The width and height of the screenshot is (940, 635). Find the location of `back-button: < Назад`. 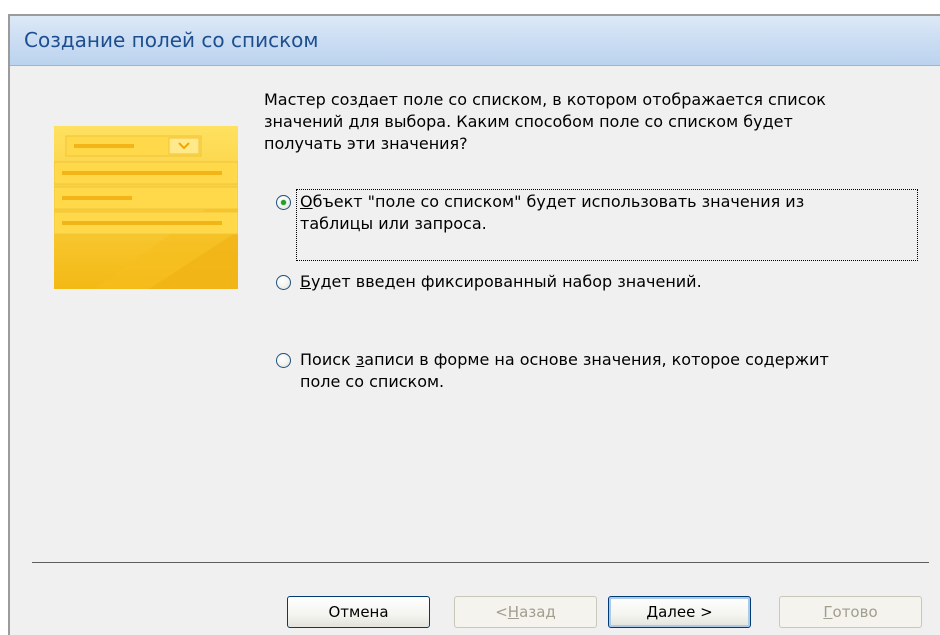

back-button: < Назад is located at coordinates (525, 612).